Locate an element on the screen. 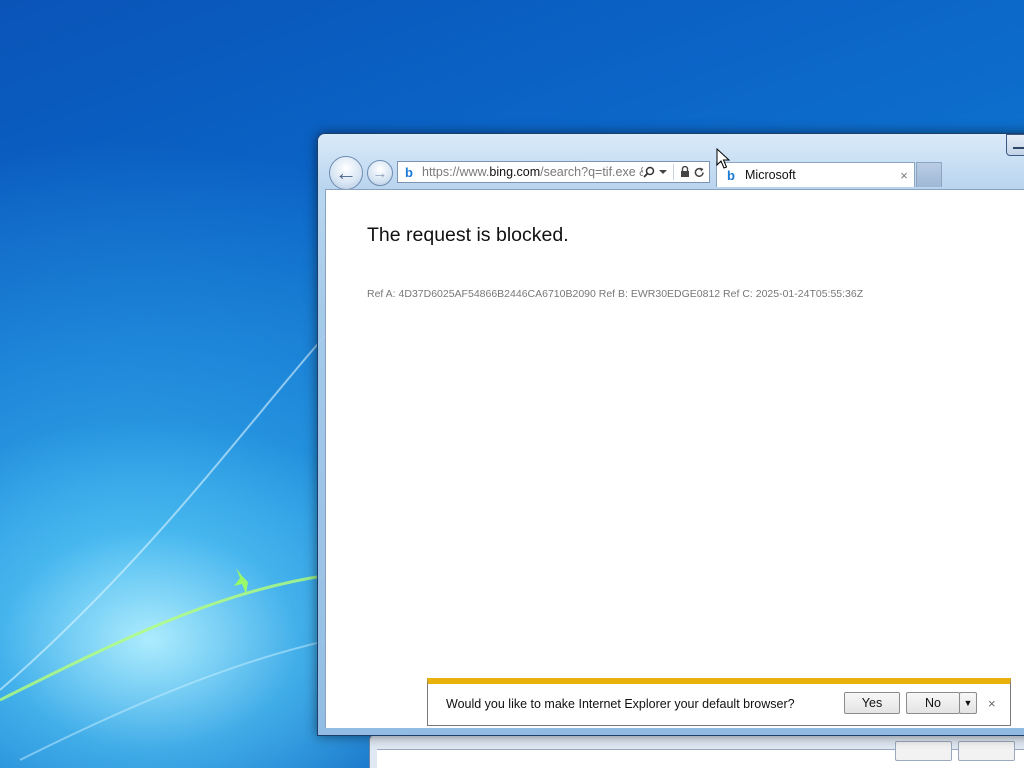 The width and height of the screenshot is (1024, 768). tab-close-icon: × is located at coordinates (904, 175).